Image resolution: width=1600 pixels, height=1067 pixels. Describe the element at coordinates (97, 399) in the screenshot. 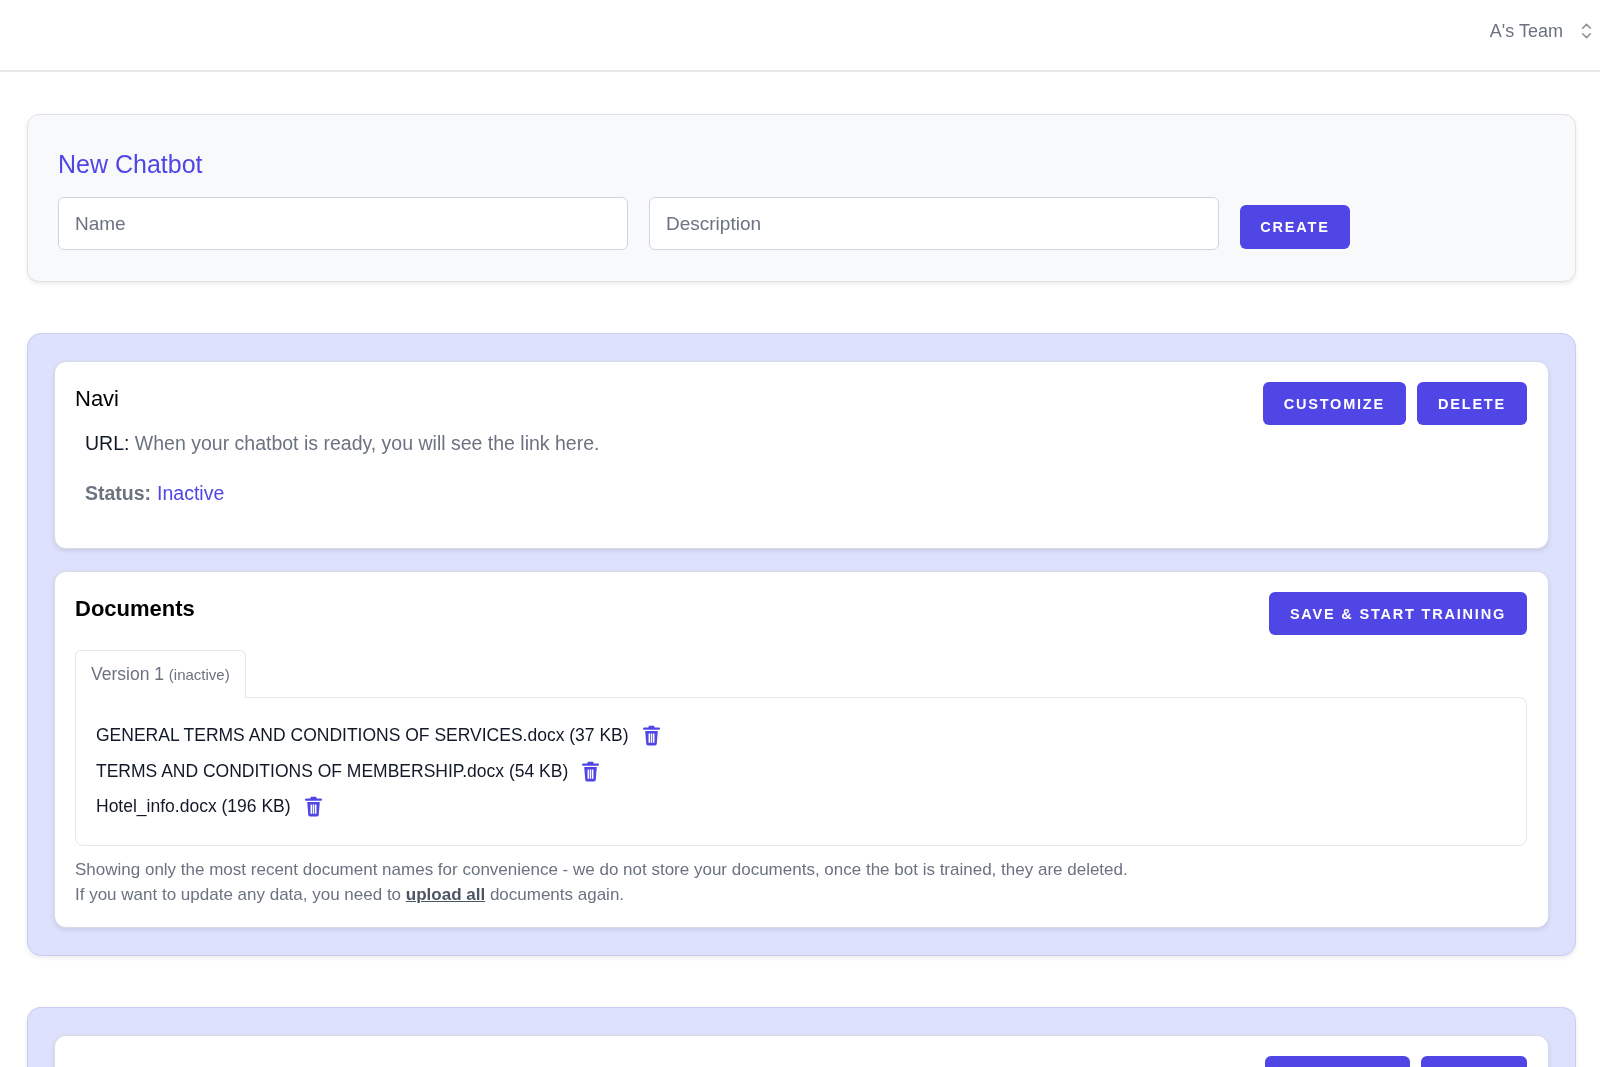

I see `chatbot-name: Navi` at that location.